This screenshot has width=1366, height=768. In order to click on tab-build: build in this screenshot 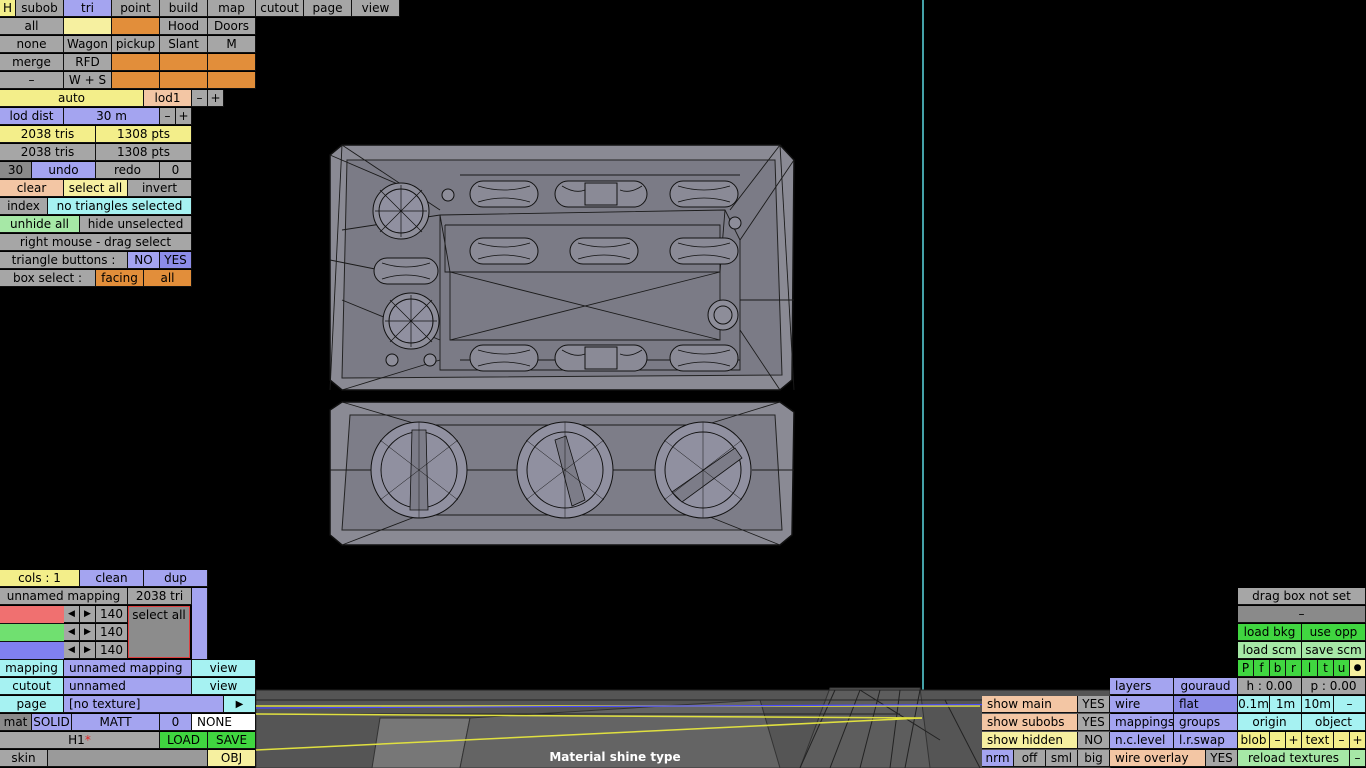, I will do `click(184, 8)`.